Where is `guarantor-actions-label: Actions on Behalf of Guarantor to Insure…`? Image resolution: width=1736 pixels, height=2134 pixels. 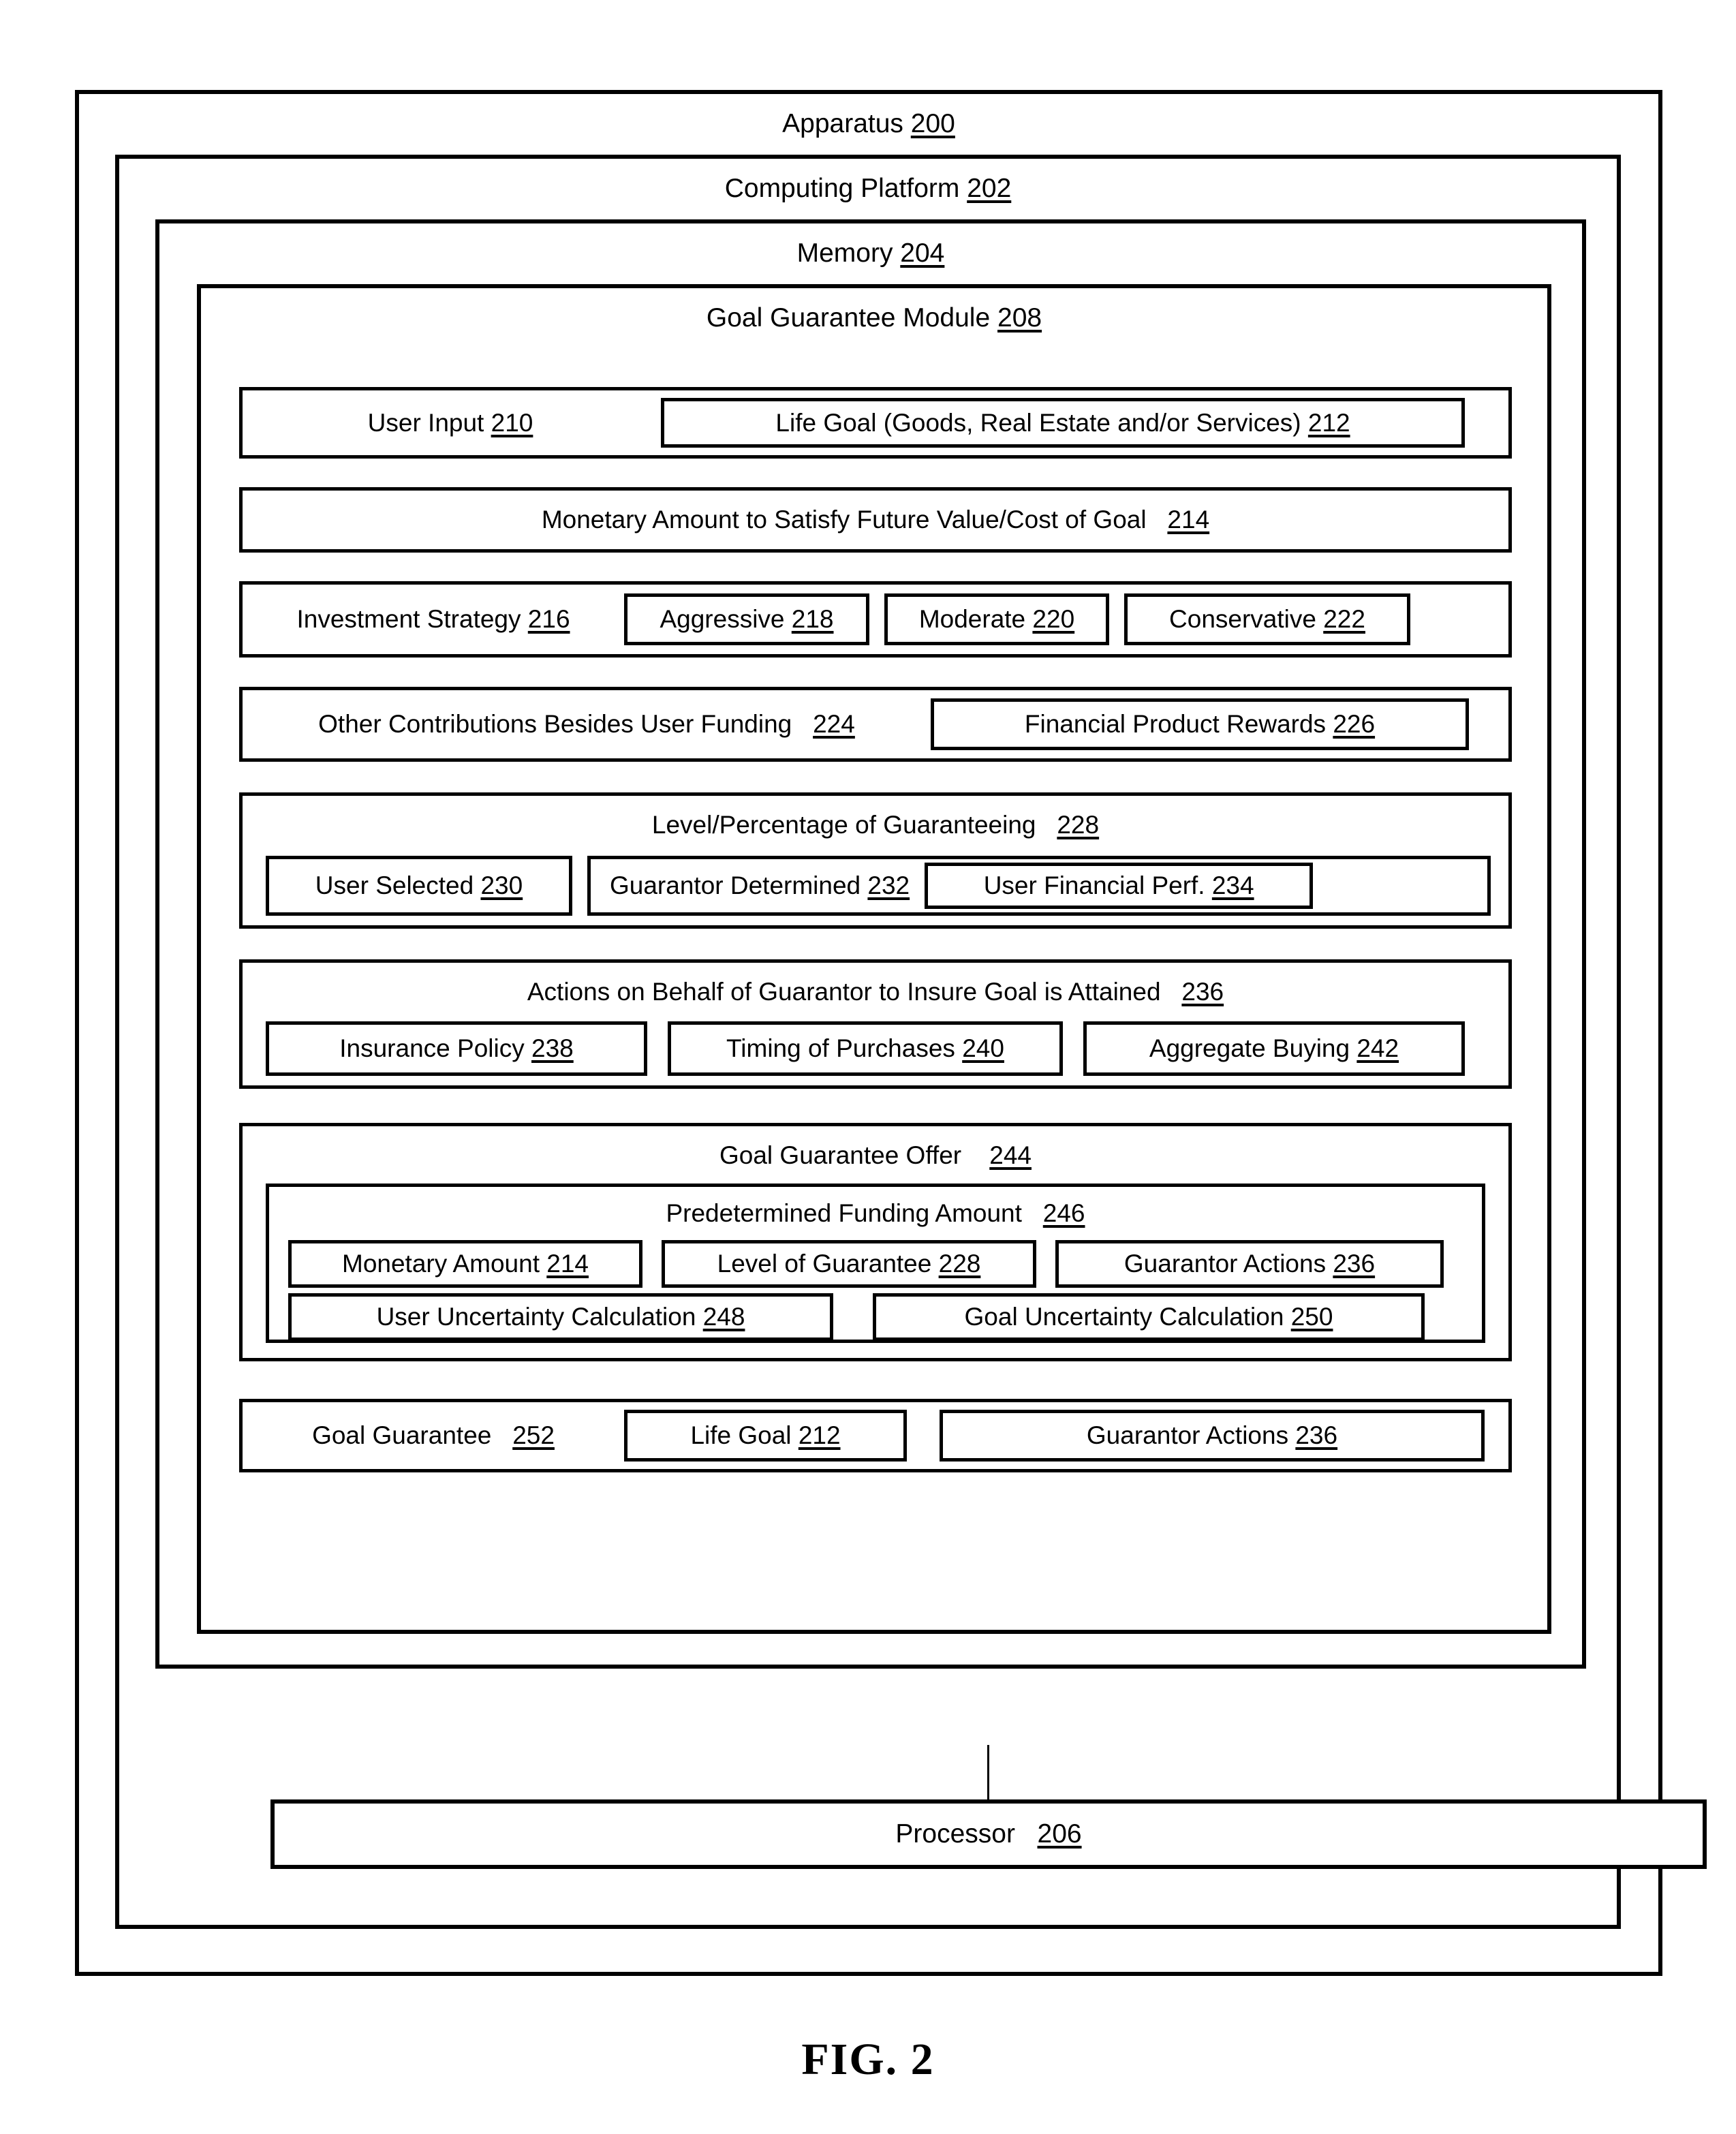
guarantor-actions-label: Actions on Behalf of Guarantor to Insure… is located at coordinates (844, 992).